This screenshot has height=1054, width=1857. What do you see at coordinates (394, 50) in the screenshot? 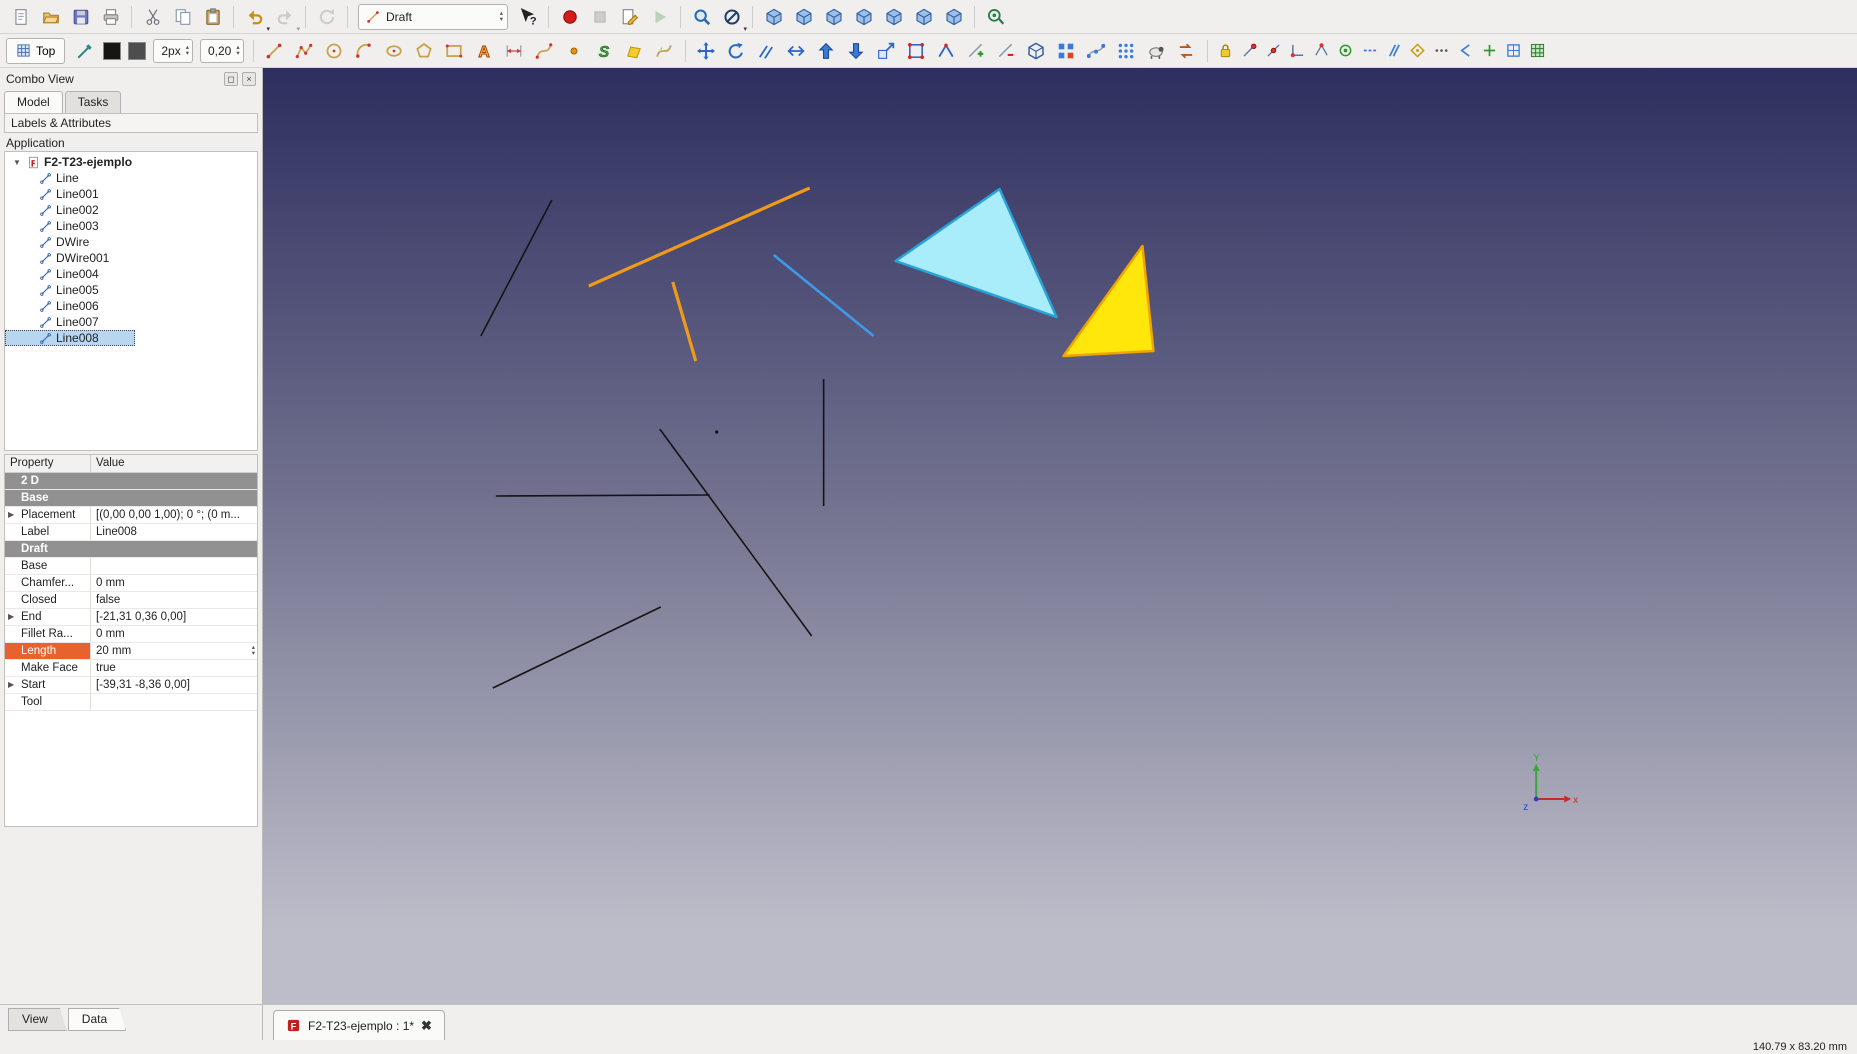
I see `draft-ellipse-button` at bounding box center [394, 50].